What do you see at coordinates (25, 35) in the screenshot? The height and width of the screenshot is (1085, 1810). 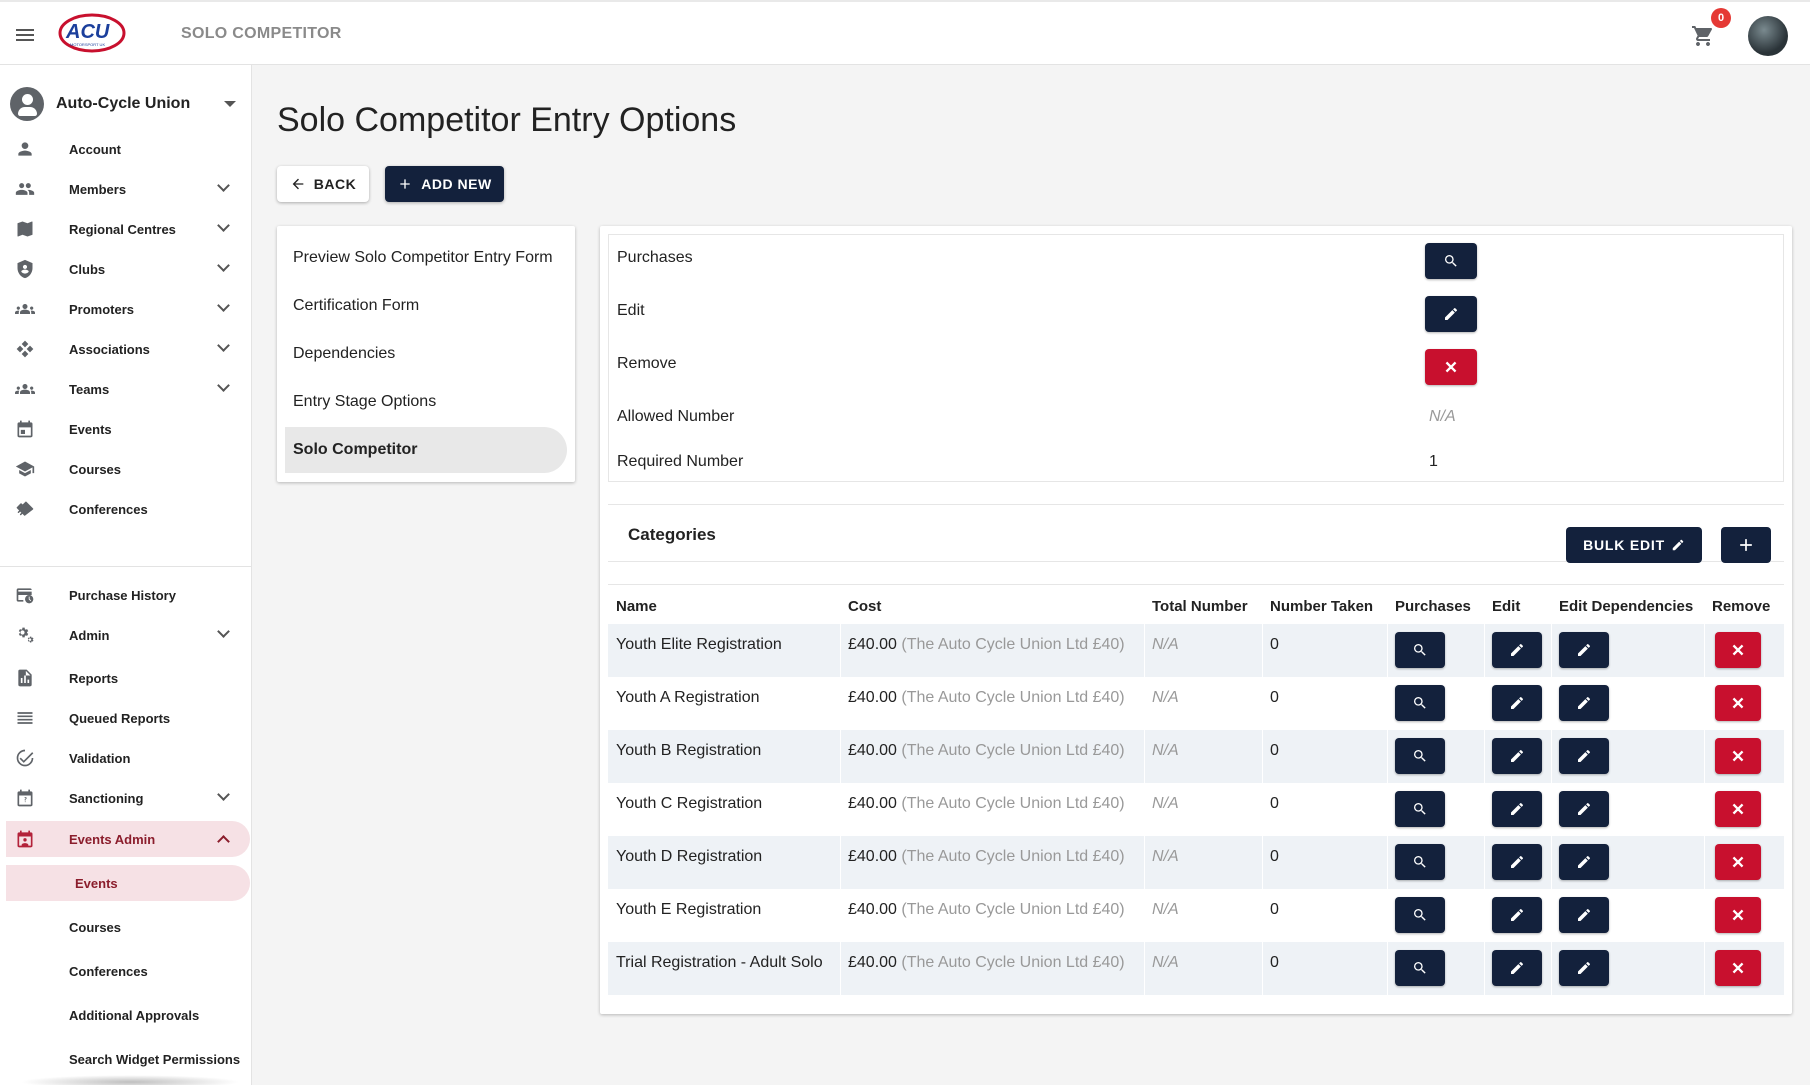 I see `menu-icon` at bounding box center [25, 35].